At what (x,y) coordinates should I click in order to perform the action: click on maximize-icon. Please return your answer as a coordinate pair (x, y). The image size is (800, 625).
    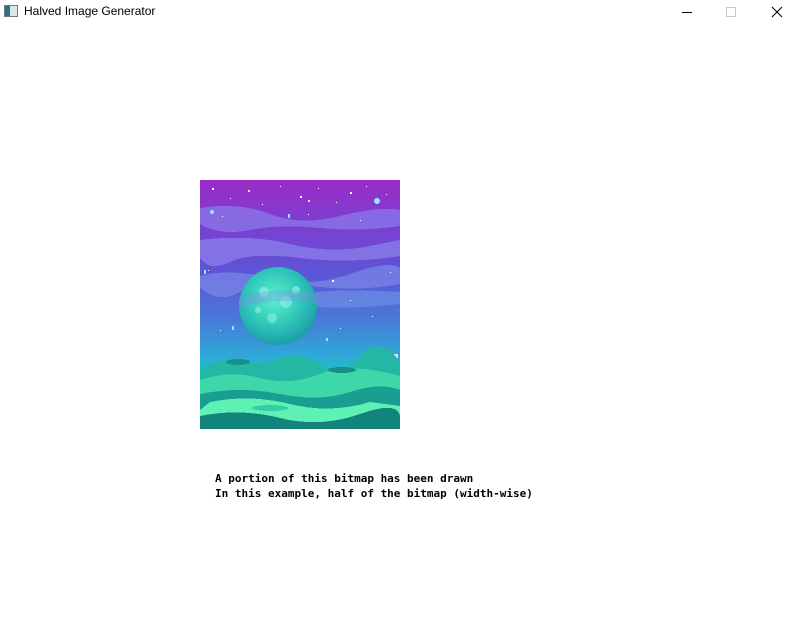
    Looking at the image, I should click on (731, 12).